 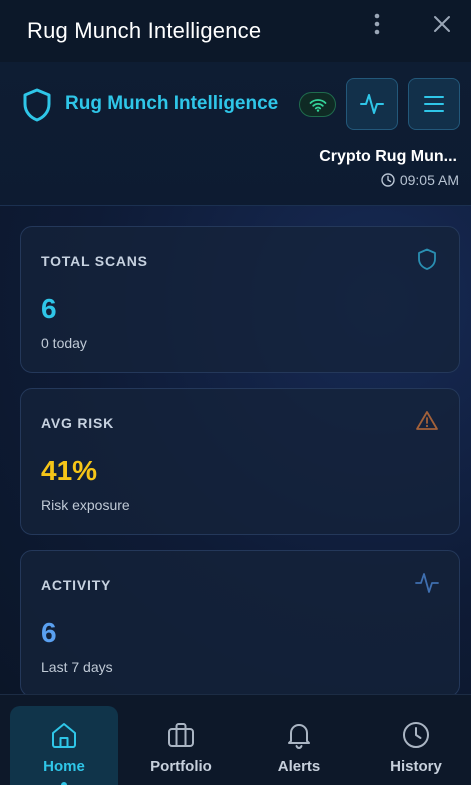 I want to click on nav-item-alerts: Alerts, so click(x=299, y=745).